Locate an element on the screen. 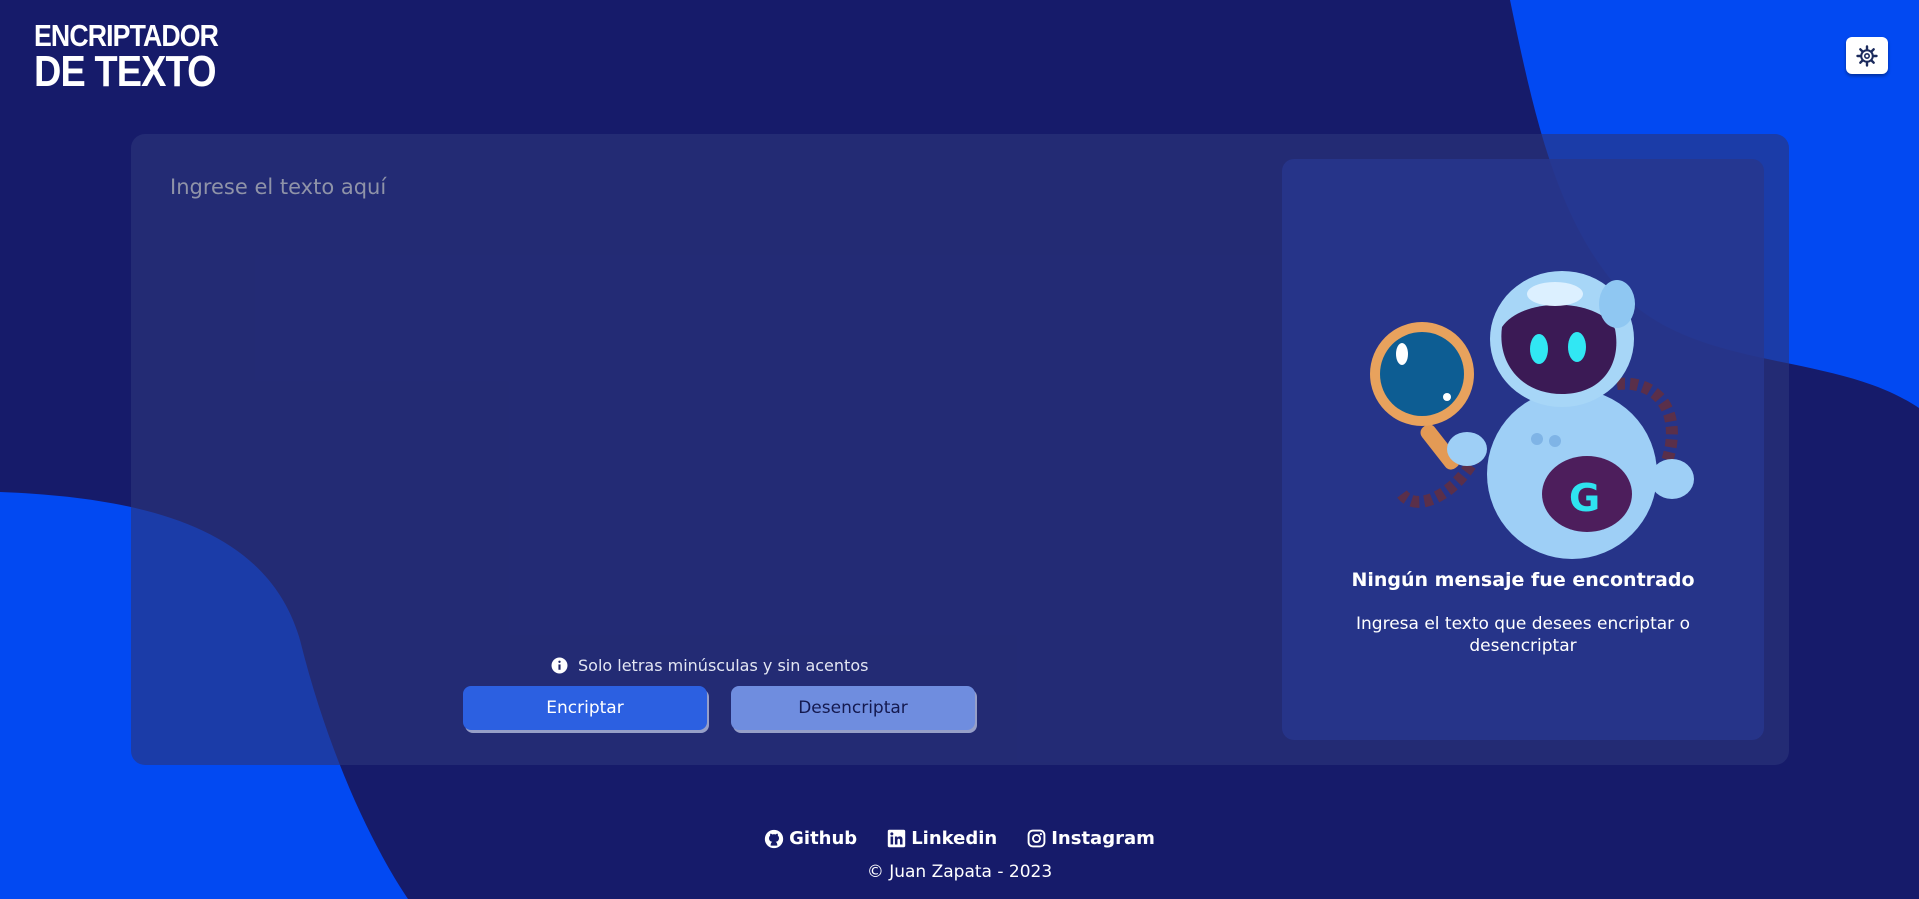 This screenshot has width=1919, height=899. robot-magnifier-illustration: G is located at coordinates (1532, 415).